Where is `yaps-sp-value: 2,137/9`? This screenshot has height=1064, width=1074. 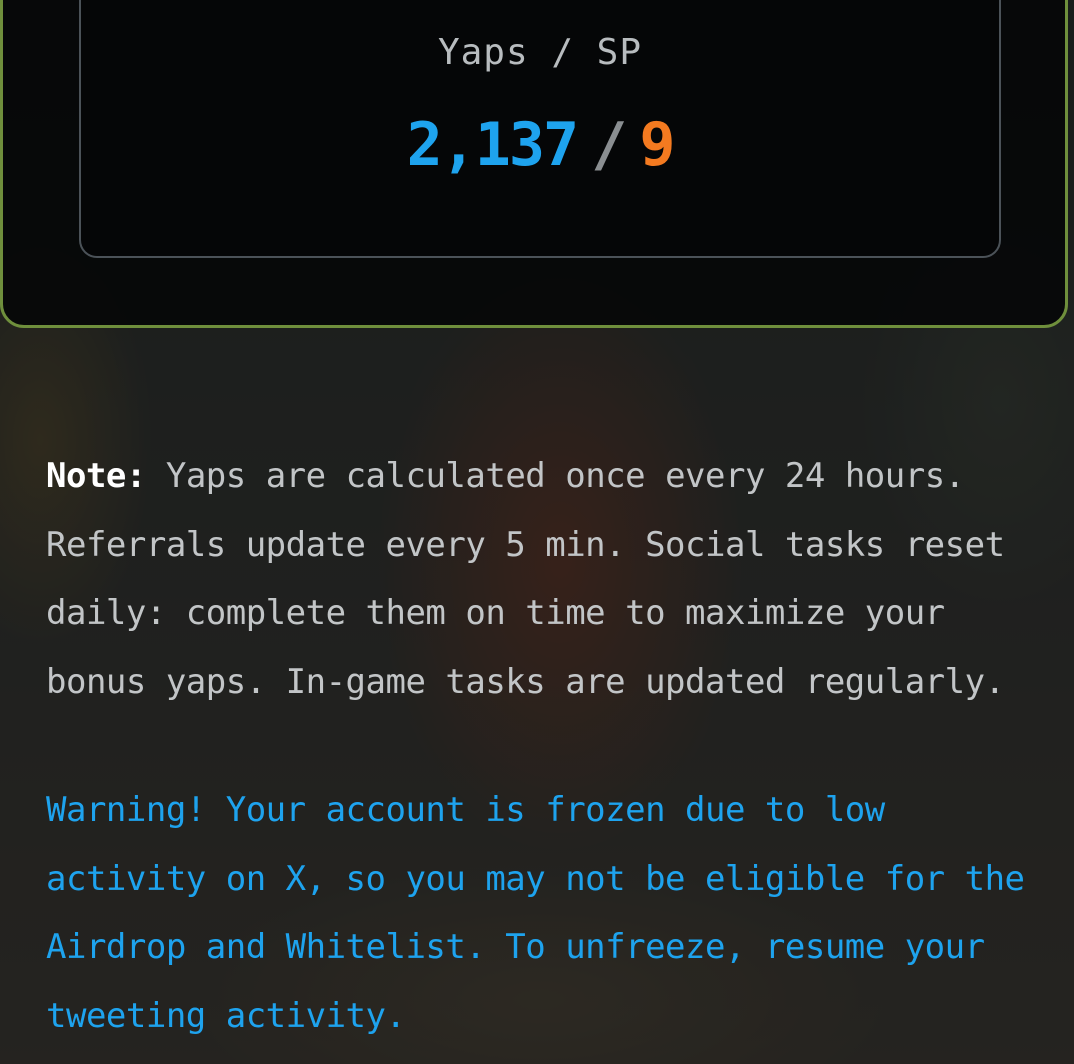 yaps-sp-value: 2,137/9 is located at coordinates (540, 145).